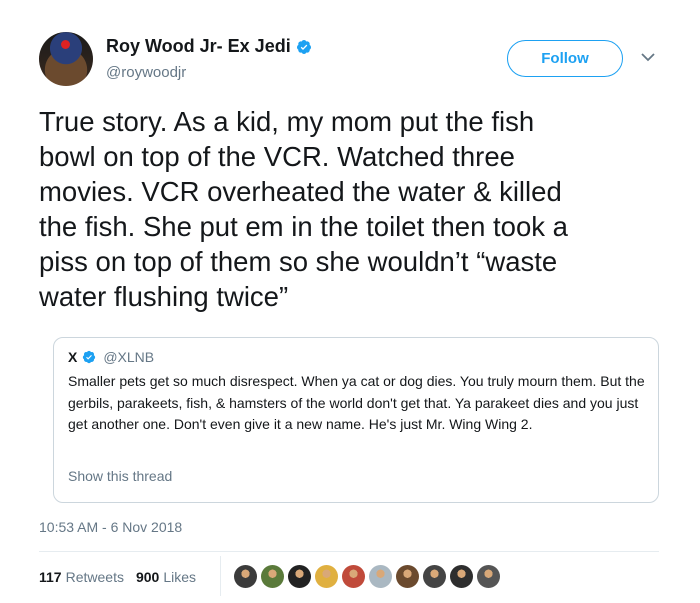 This screenshot has height=603, width=700. I want to click on tweet-timestamp: 10:53 AM - 6 Nov 2018, so click(110, 527).